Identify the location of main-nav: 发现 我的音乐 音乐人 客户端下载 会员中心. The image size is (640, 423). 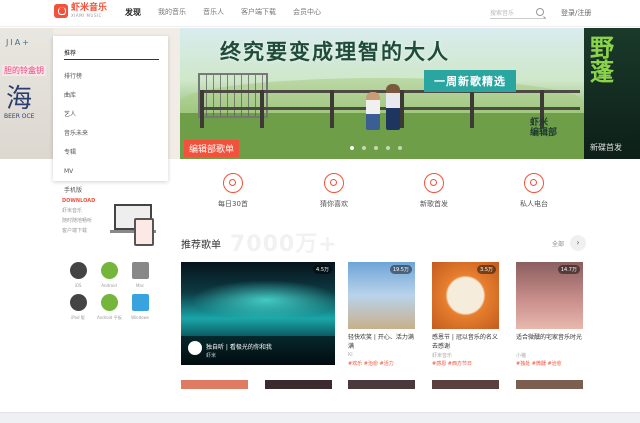
(231, 12).